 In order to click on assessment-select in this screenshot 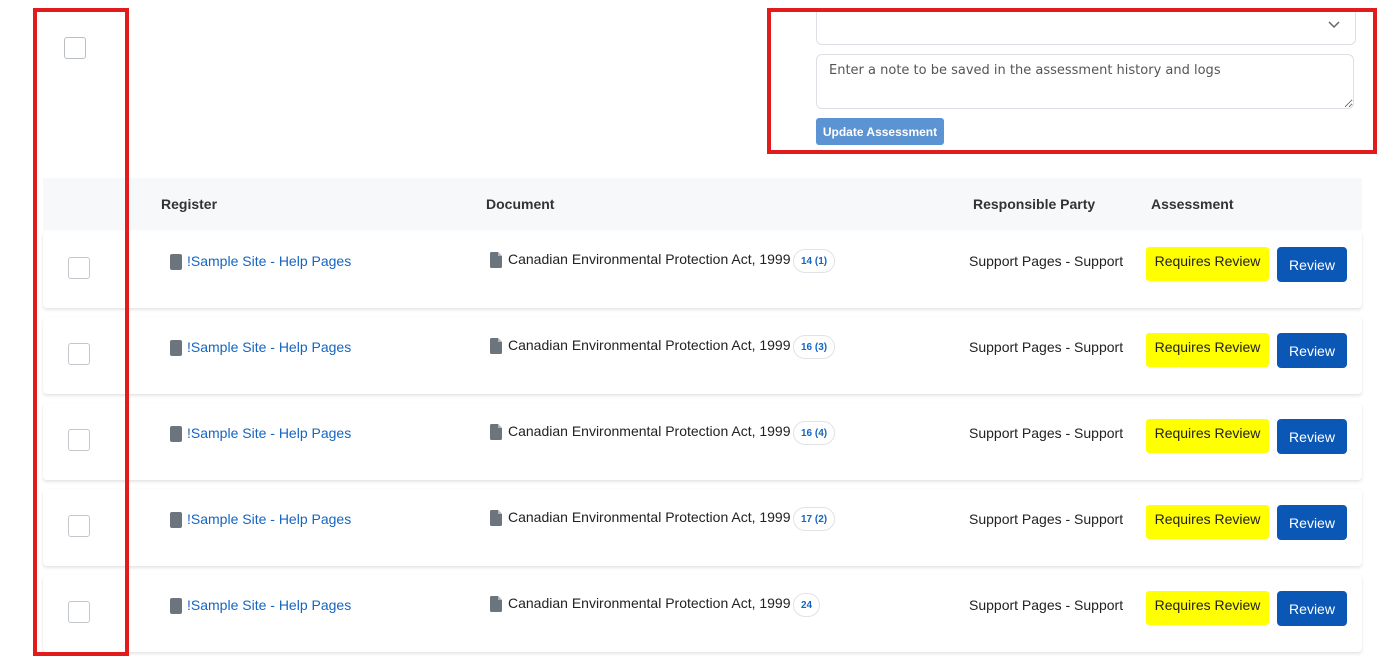, I will do `click(1086, 26)`.